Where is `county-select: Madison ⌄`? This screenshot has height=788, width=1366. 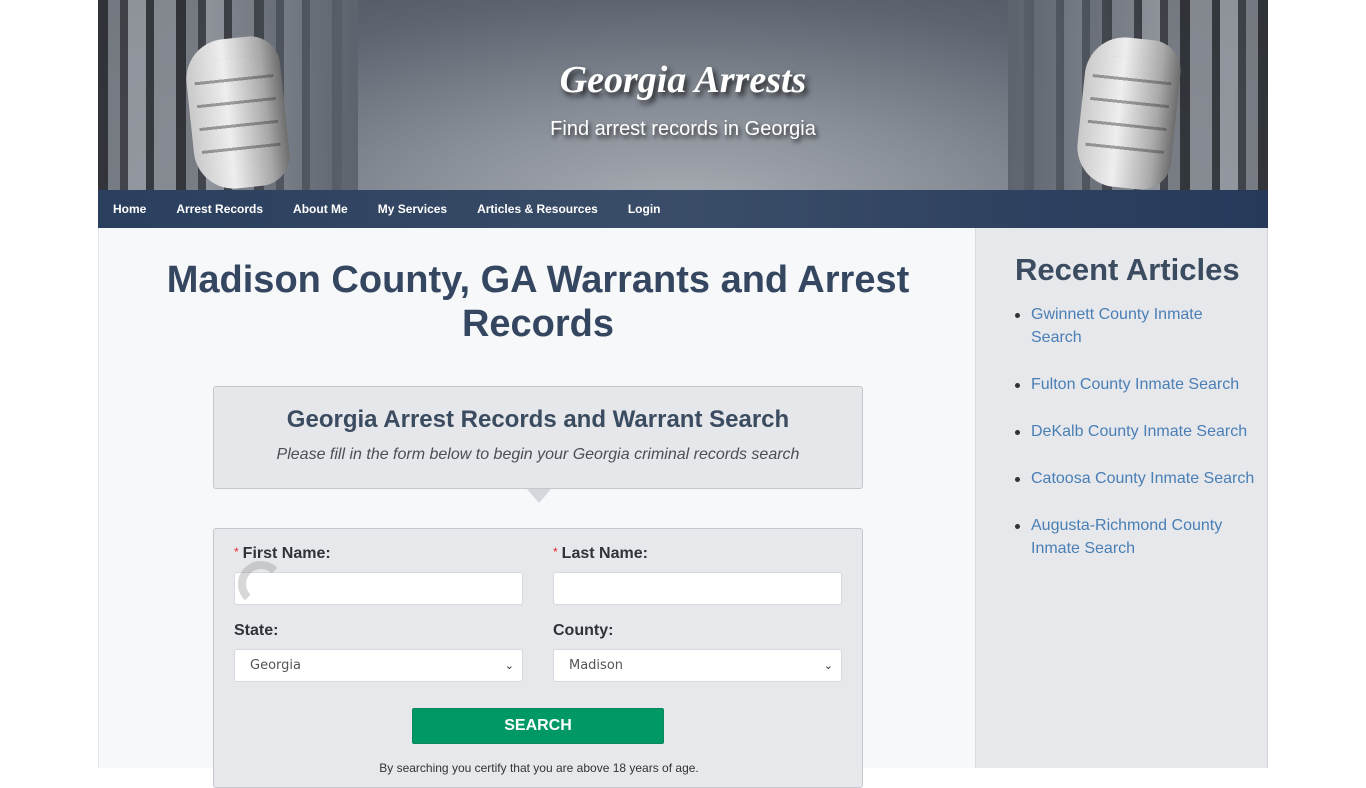 county-select: Madison ⌄ is located at coordinates (697, 665).